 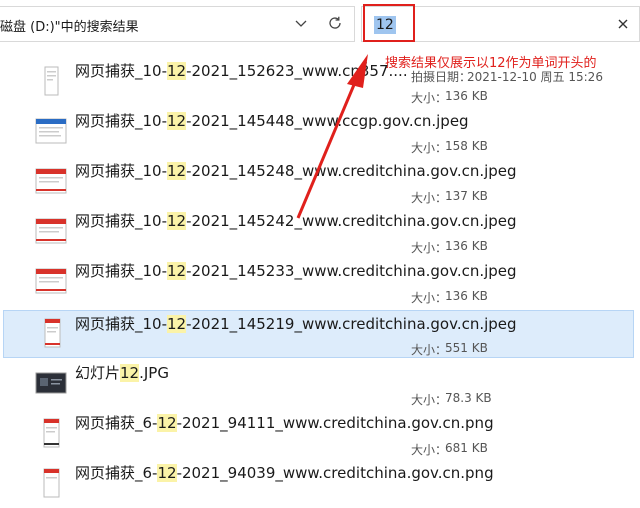 What do you see at coordinates (466, 146) in the screenshot?
I see `size-value: 158 KB` at bounding box center [466, 146].